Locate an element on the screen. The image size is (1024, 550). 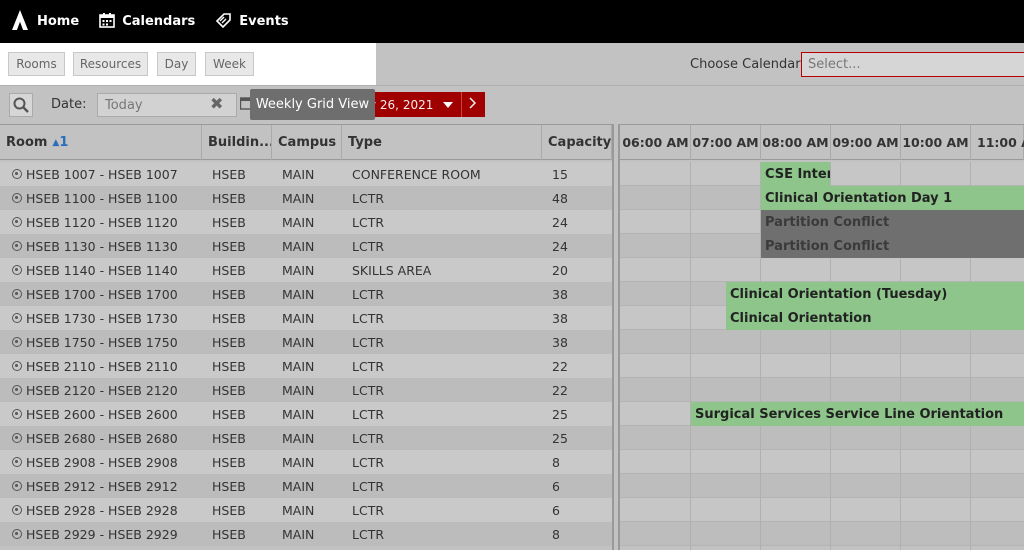
table-row: HSEB 1120 - HSEB 1120 HSEB MAIN LCTR 24 is located at coordinates (306, 222).